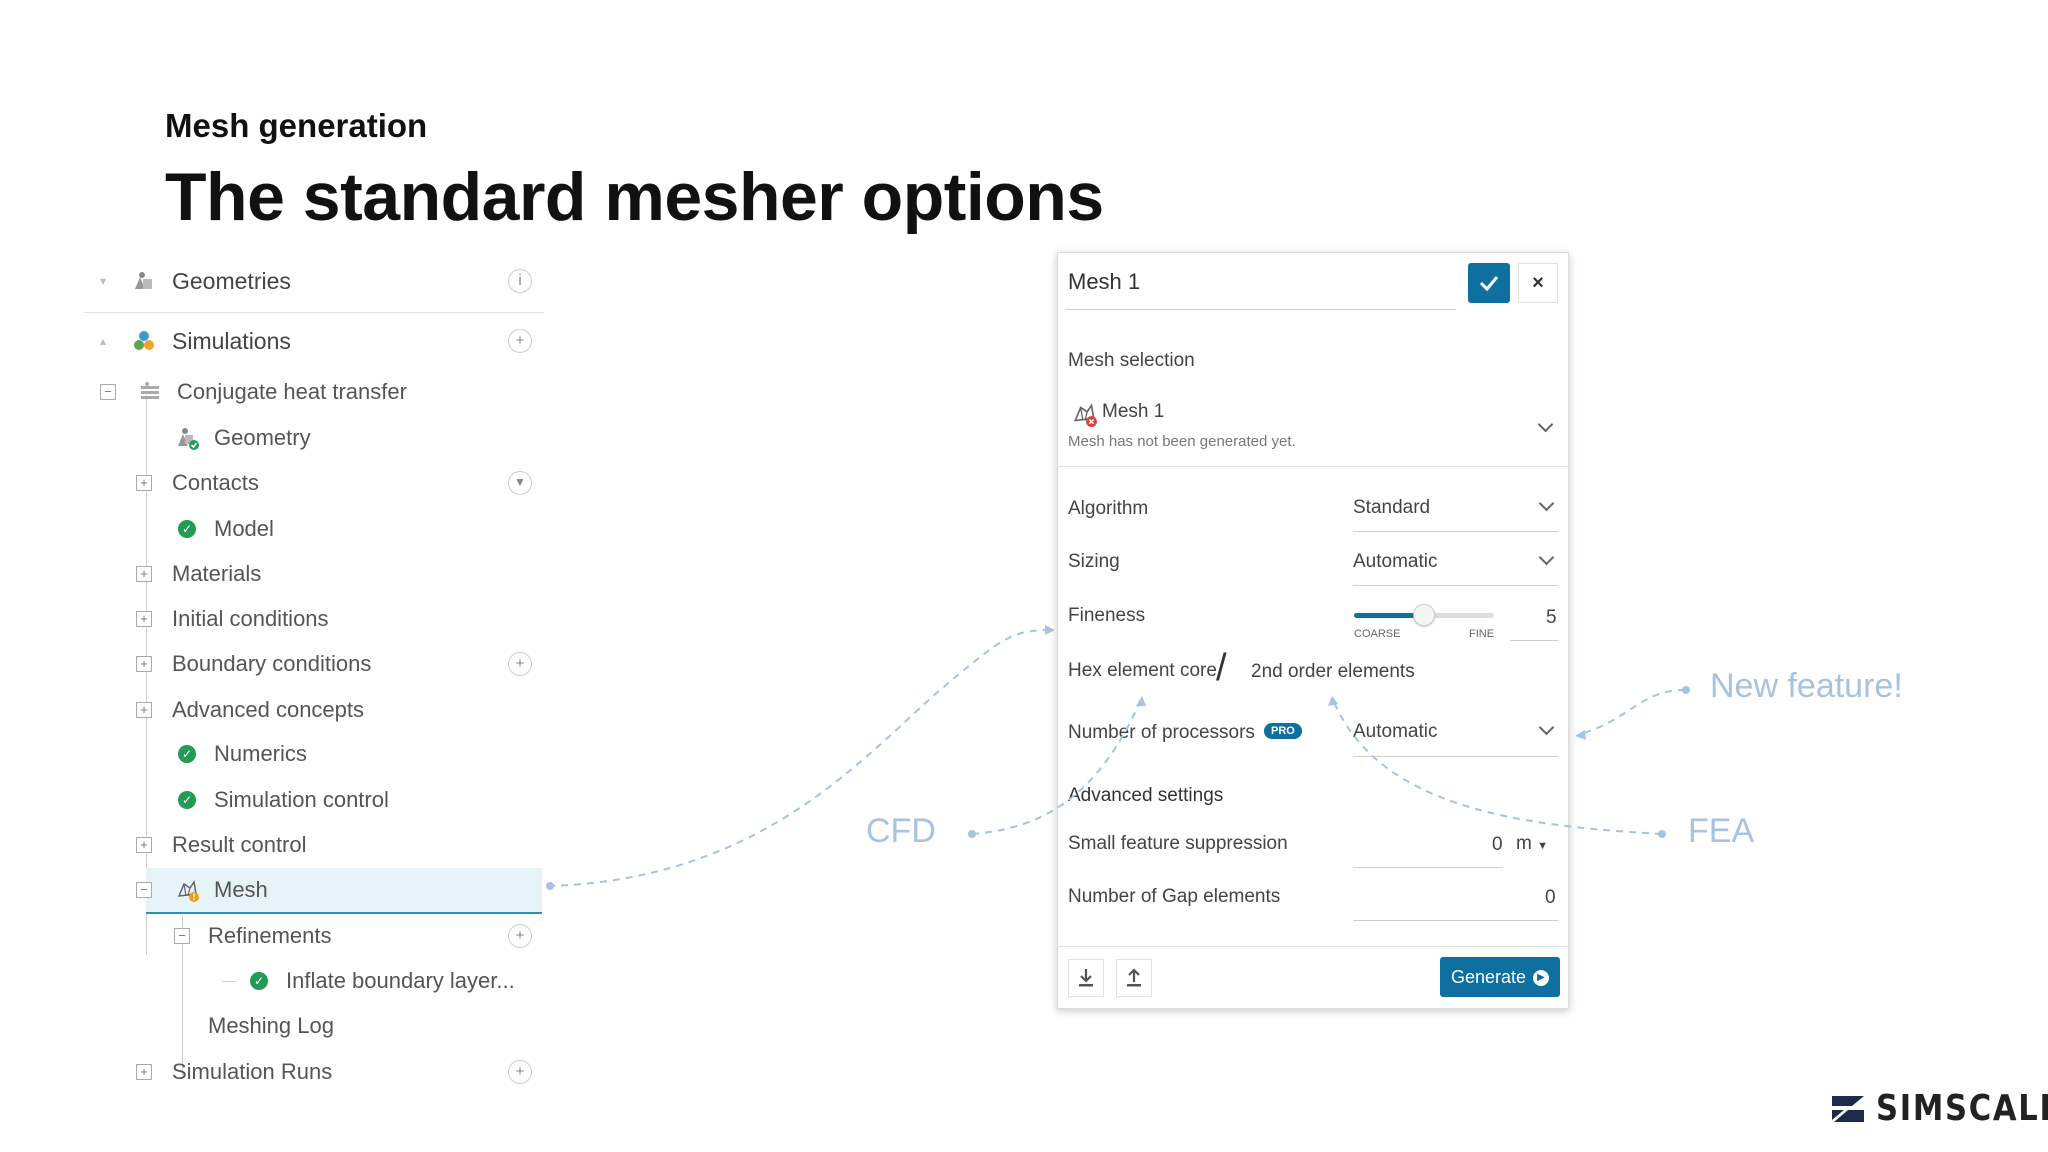 This screenshot has width=2048, height=1152. Describe the element at coordinates (799, 758) in the screenshot. I see `mesh-to-dialog-arrow` at that location.